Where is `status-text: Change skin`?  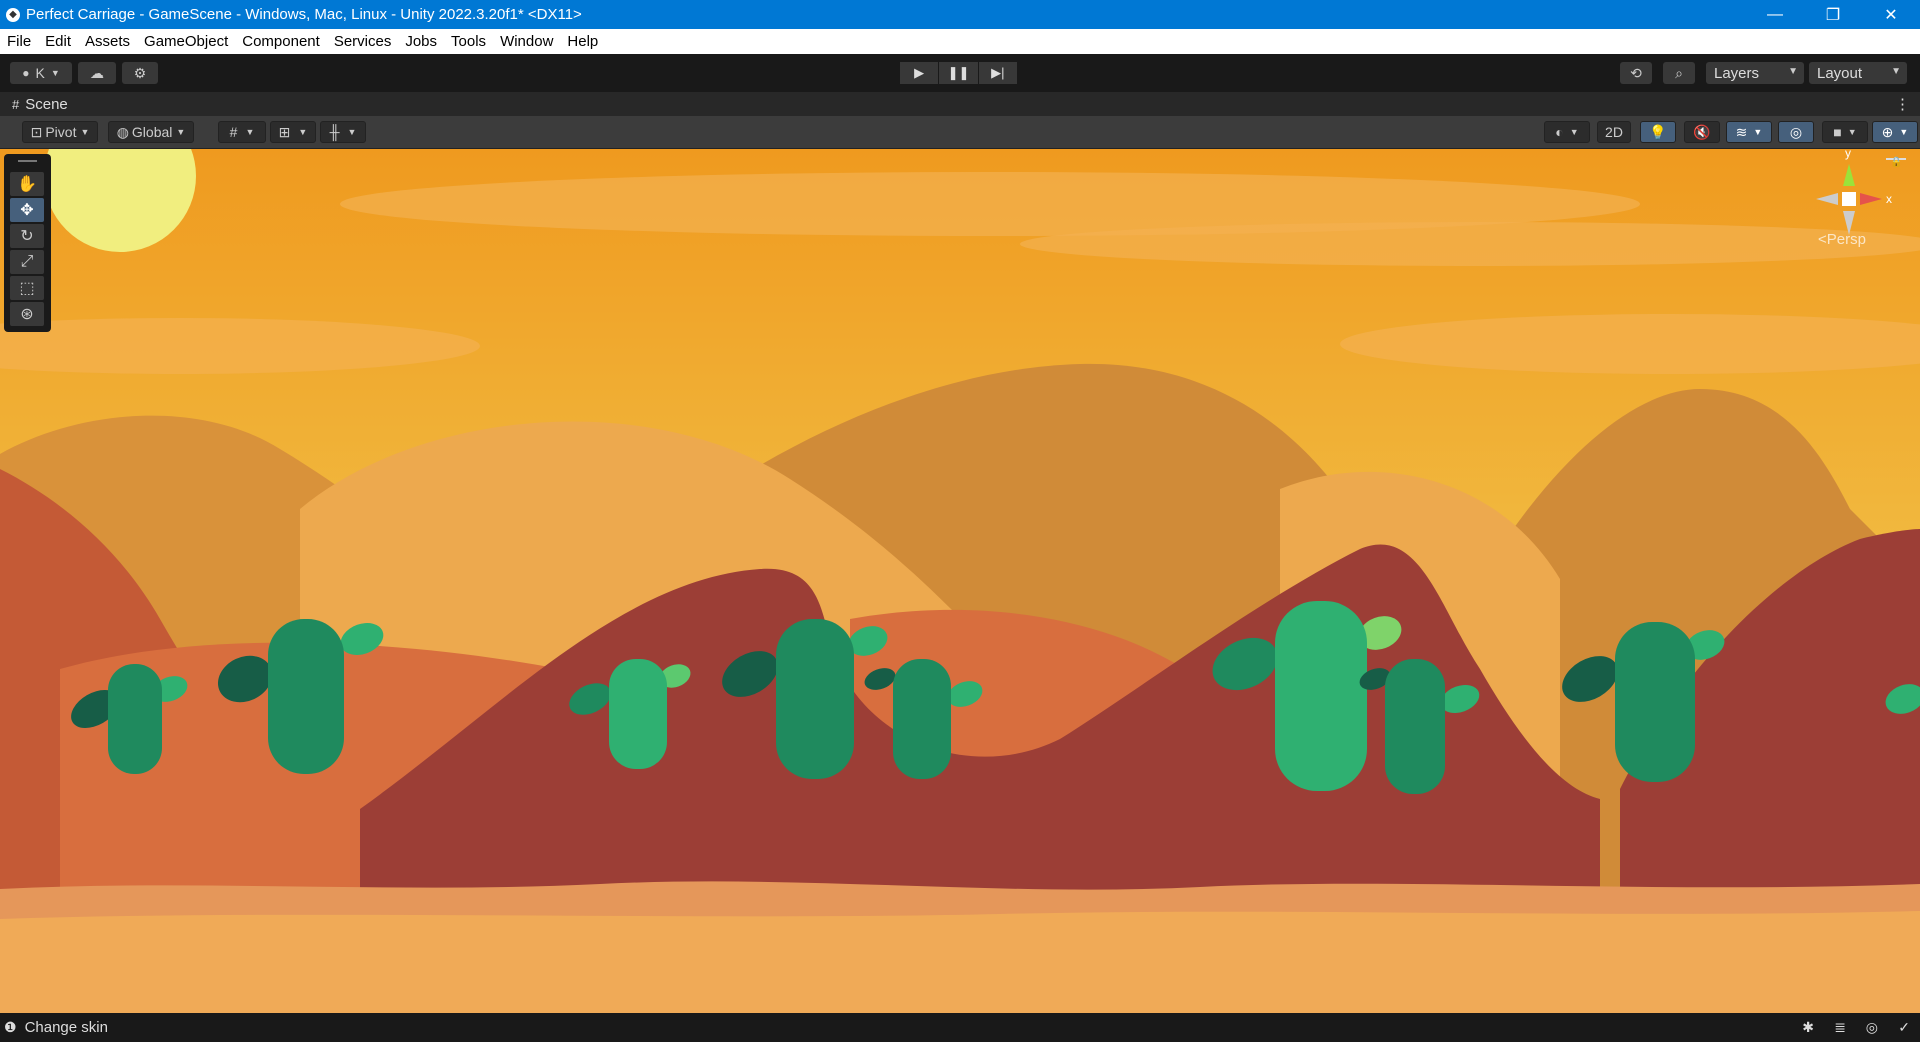
status-text: Change skin is located at coordinates (66, 1027).